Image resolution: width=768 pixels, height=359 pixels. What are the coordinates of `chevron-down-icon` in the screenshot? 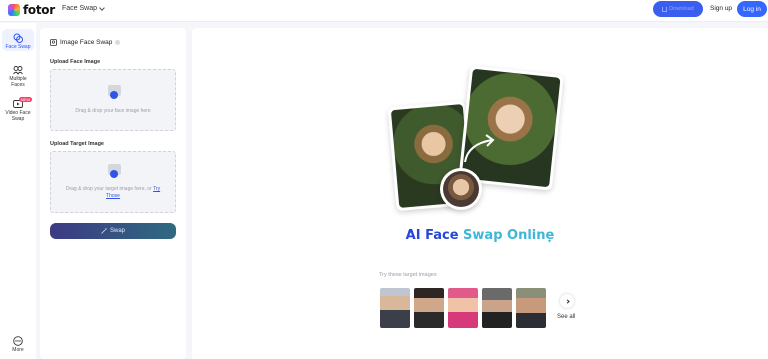 It's located at (102, 7).